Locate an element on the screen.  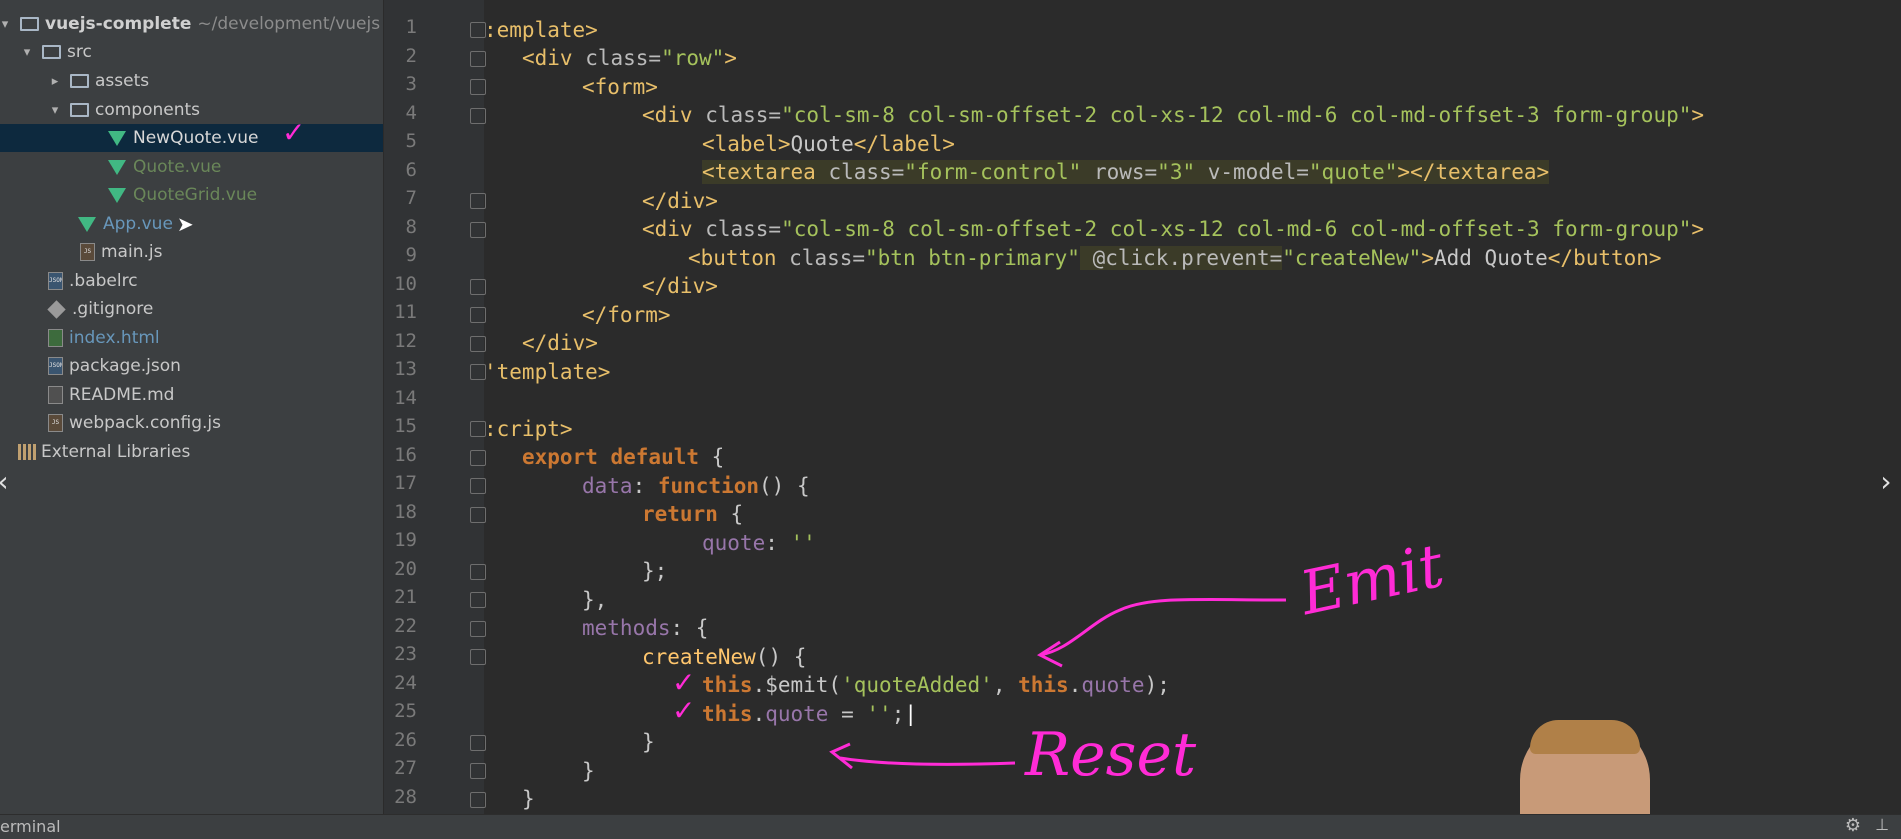
hide-panel-icon: ⊥ is located at coordinates (1882, 824).